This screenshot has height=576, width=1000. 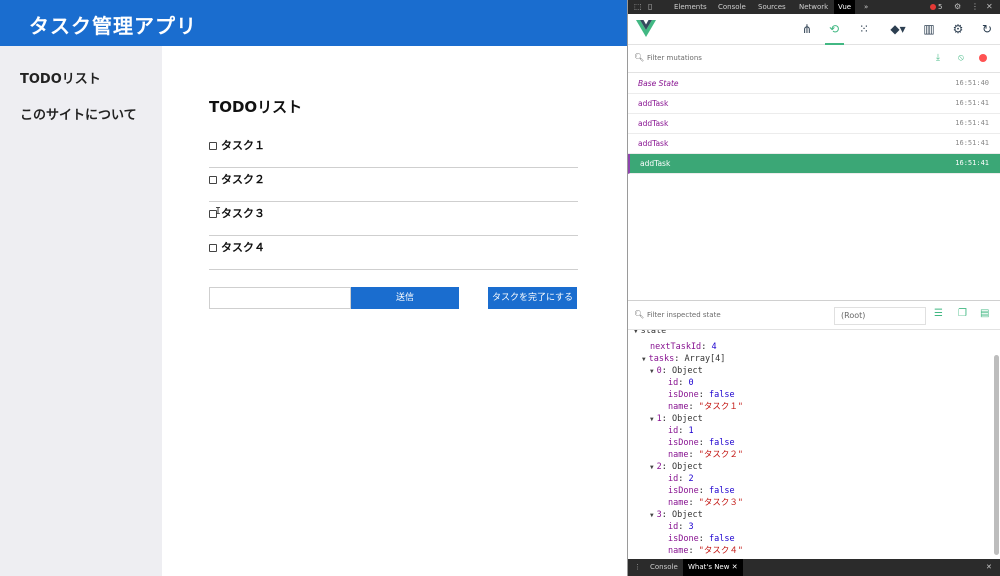 I want to click on tab-vue: Vue, so click(x=845, y=7).